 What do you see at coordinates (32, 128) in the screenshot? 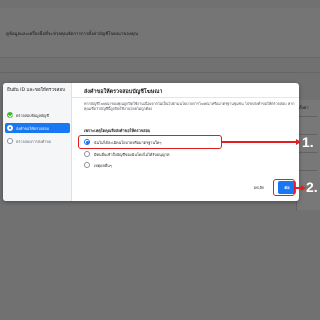
I see `step-label: ส่งคำขอให้ตรวจสอบ` at bounding box center [32, 128].